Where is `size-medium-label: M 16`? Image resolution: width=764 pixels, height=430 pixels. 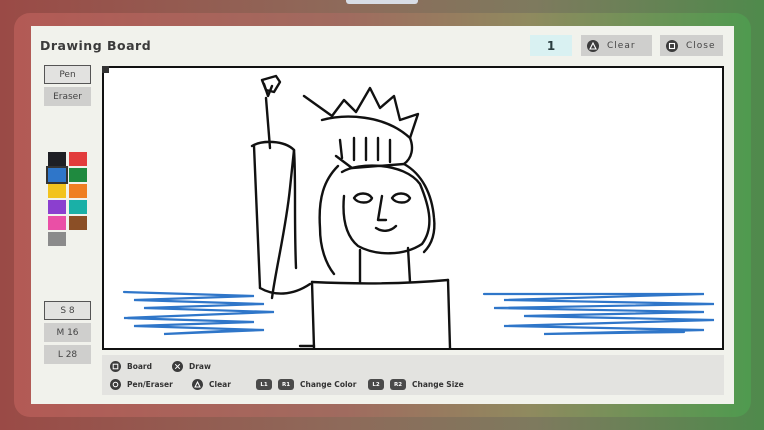 size-medium-label: M 16 is located at coordinates (67, 332).